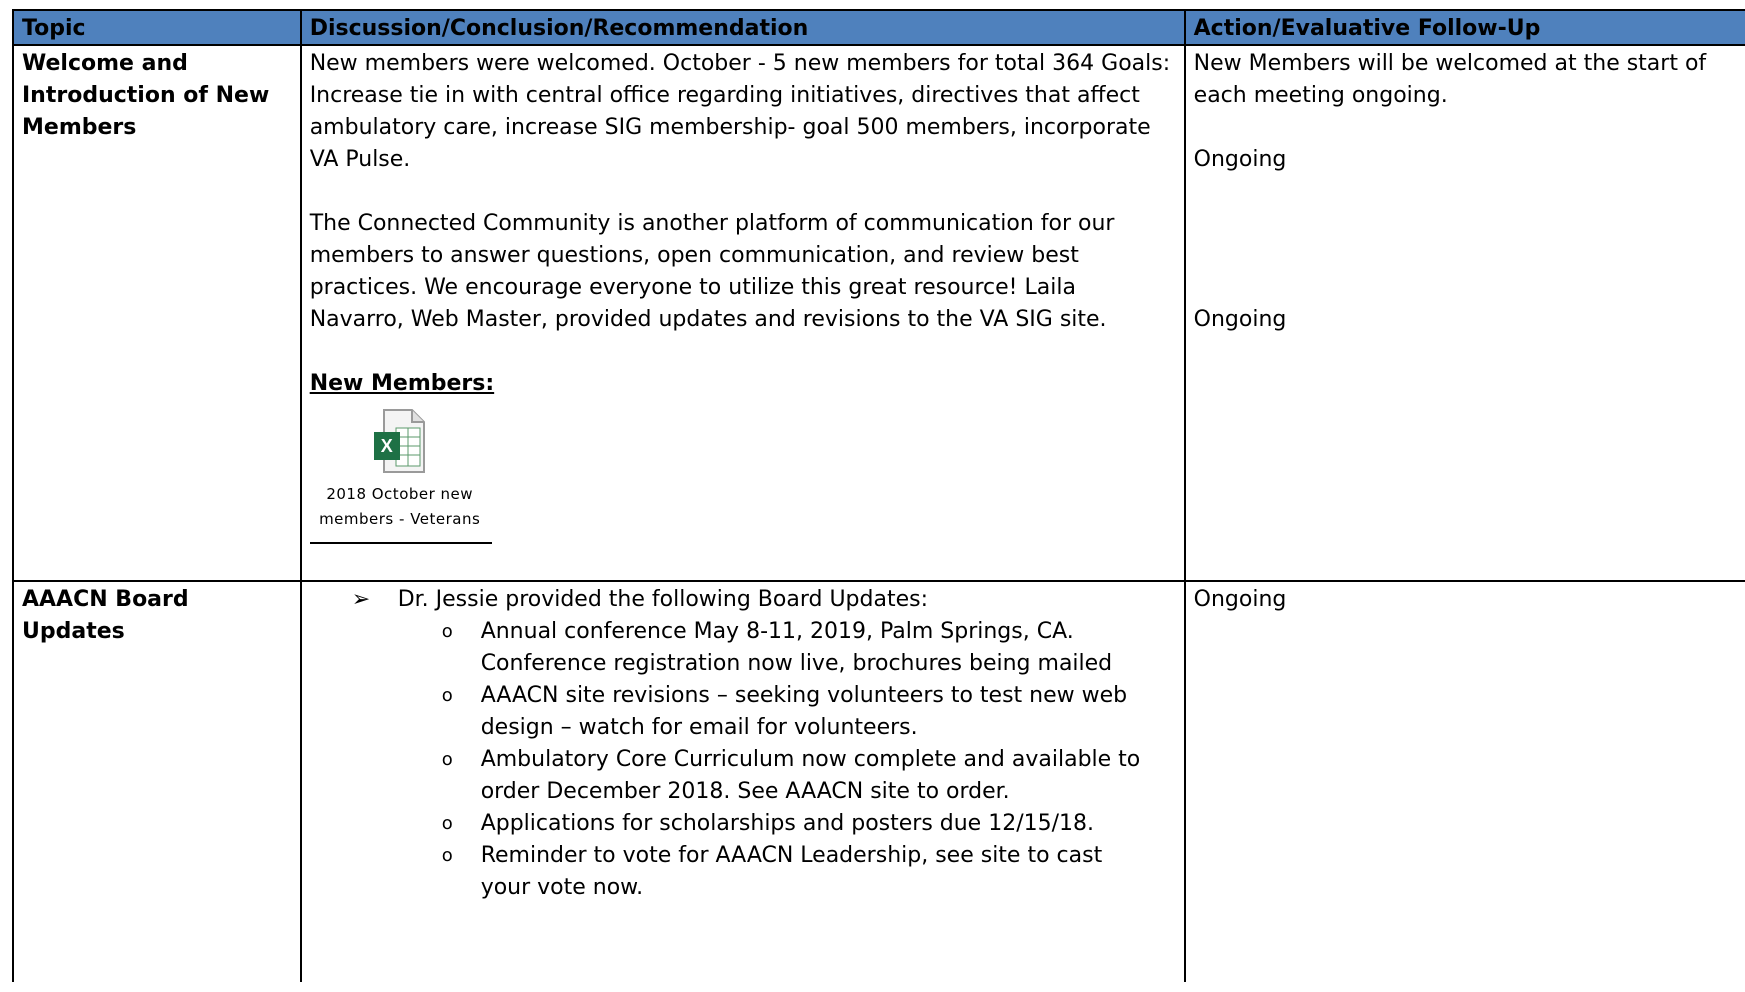  What do you see at coordinates (400, 506) in the screenshot?
I see `attachment-caption: 2018 October new members - Veterans` at bounding box center [400, 506].